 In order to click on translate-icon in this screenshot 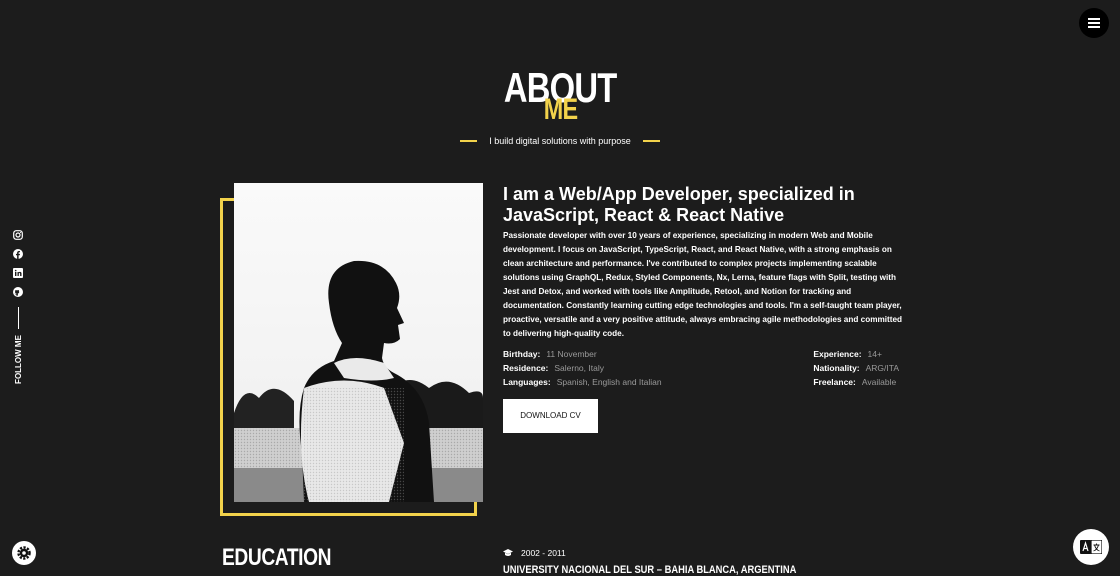, I will do `click(1091, 547)`.